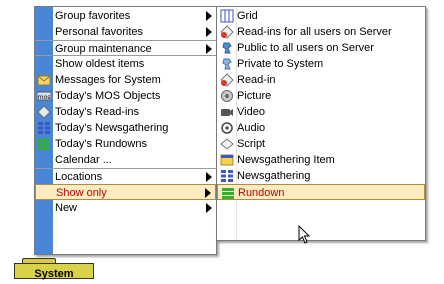 The height and width of the screenshot is (284, 444). What do you see at coordinates (44, 112) in the screenshot?
I see `diamond-icon` at bounding box center [44, 112].